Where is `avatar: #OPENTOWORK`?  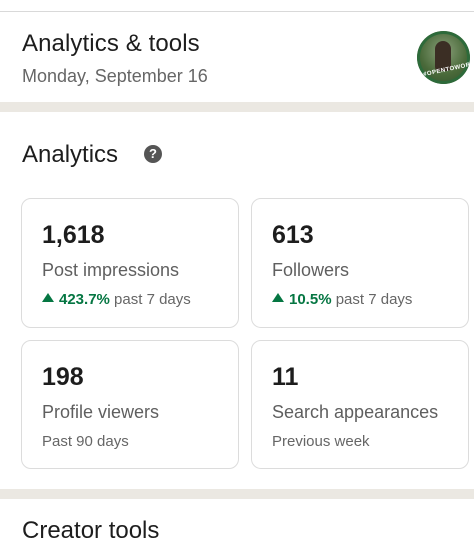
avatar: #OPENTOWORK is located at coordinates (443, 57).